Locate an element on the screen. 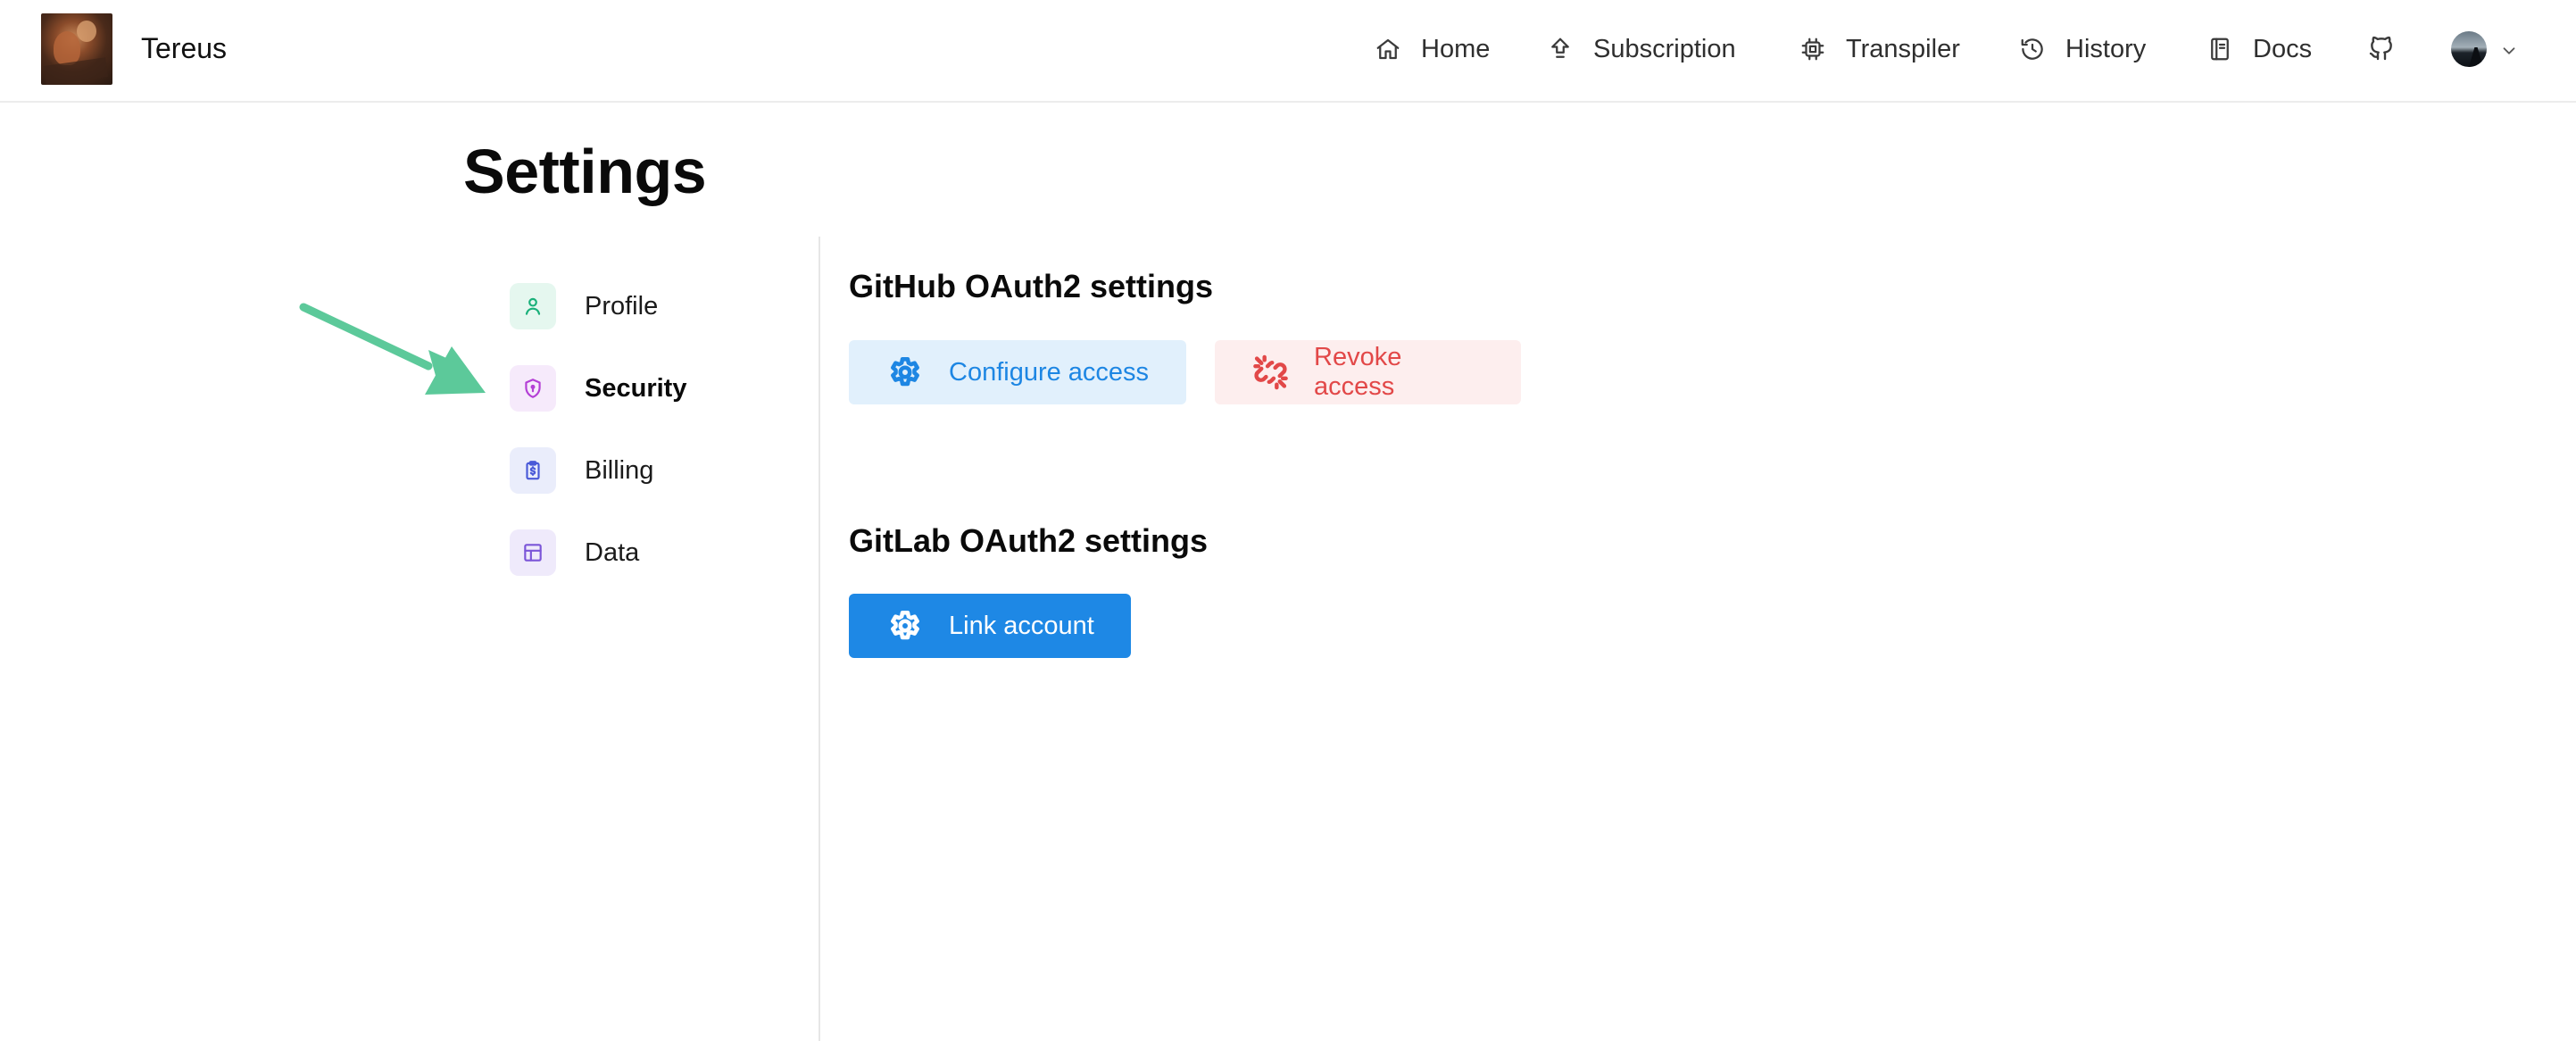 This screenshot has height=1041, width=2576. nav-transpiler-label: Transpiler is located at coordinates (1903, 48).